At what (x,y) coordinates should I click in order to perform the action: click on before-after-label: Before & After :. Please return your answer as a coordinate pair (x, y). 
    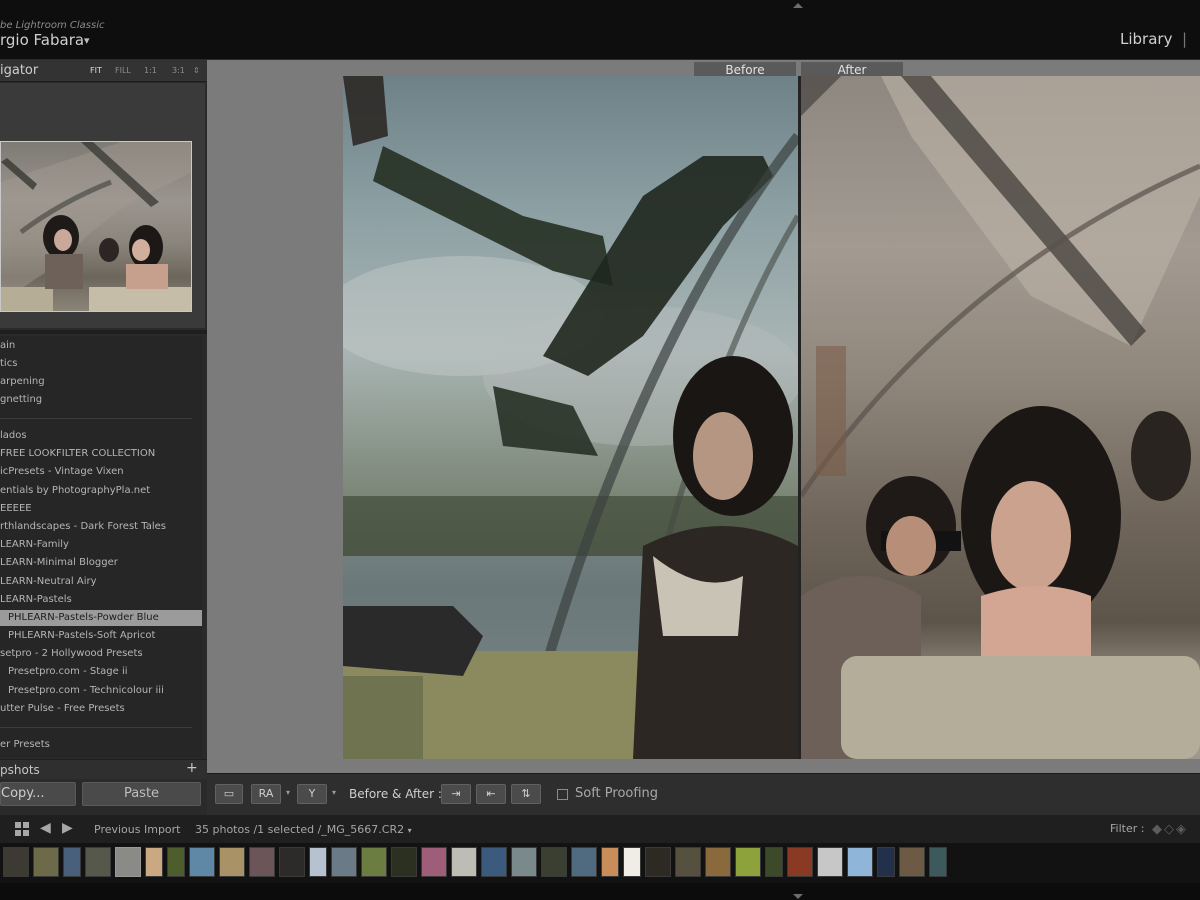
    Looking at the image, I should click on (395, 794).